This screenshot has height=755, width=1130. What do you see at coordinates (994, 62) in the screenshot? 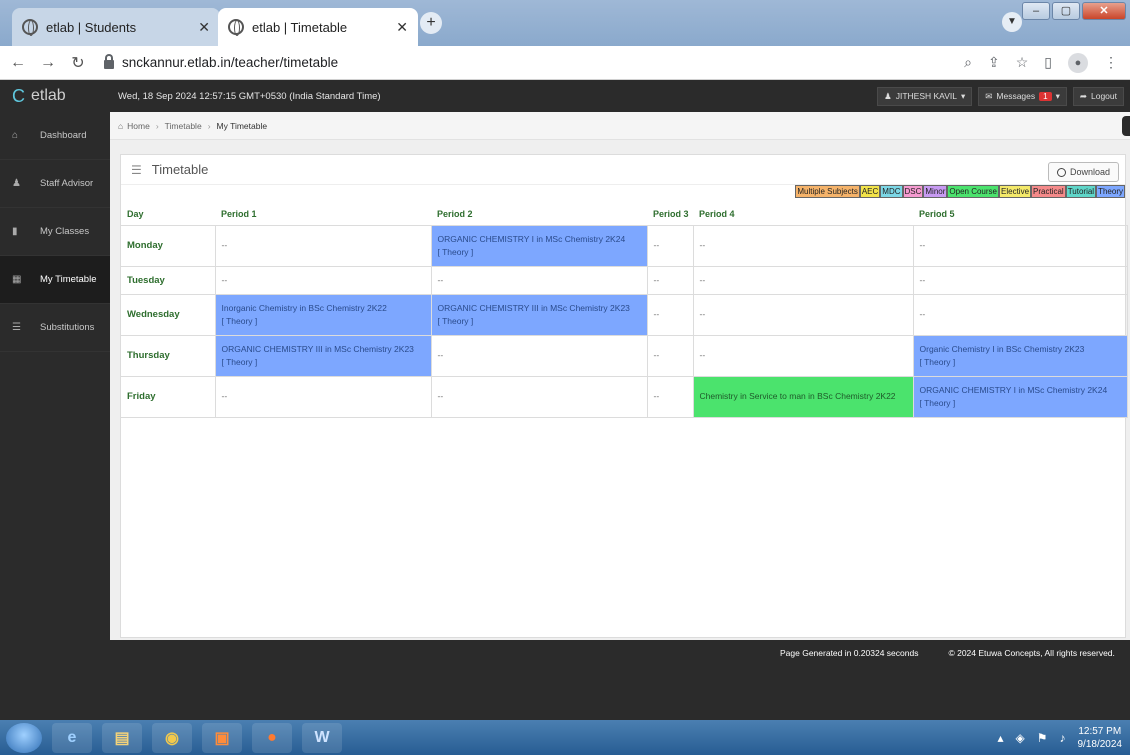
I see `share-icon: ⇪` at bounding box center [994, 62].